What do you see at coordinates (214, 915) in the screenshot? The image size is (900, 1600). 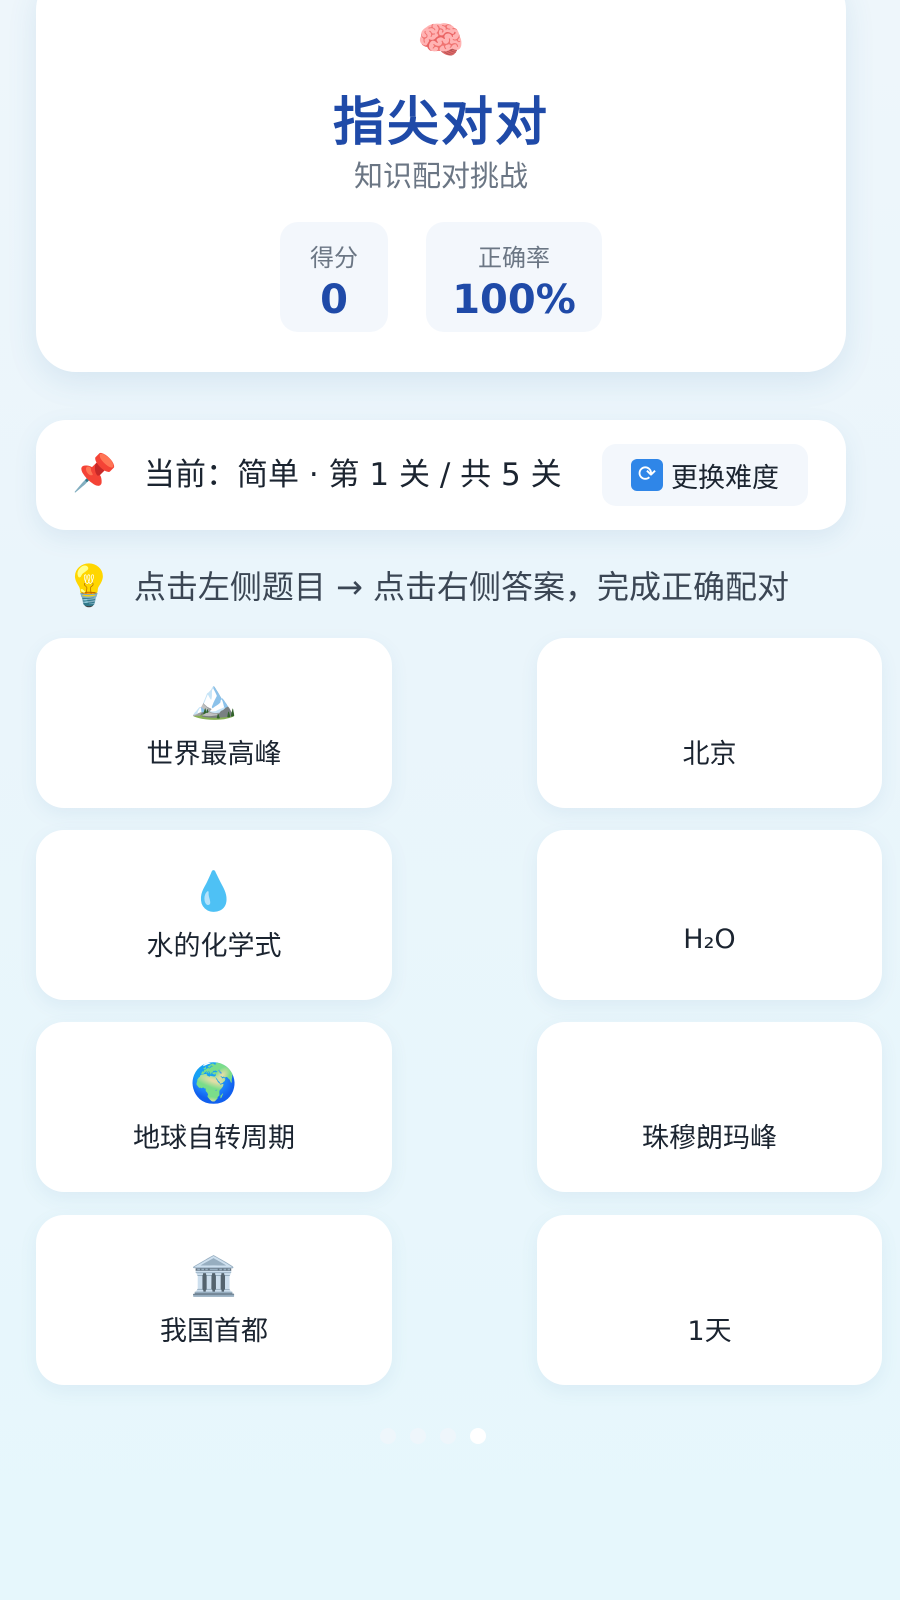 I see `question-card: 💧 水的化学式` at bounding box center [214, 915].